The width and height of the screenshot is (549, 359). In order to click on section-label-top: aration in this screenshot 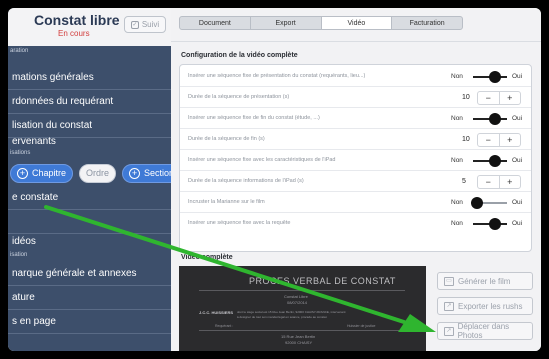, I will do `click(19, 51)`.